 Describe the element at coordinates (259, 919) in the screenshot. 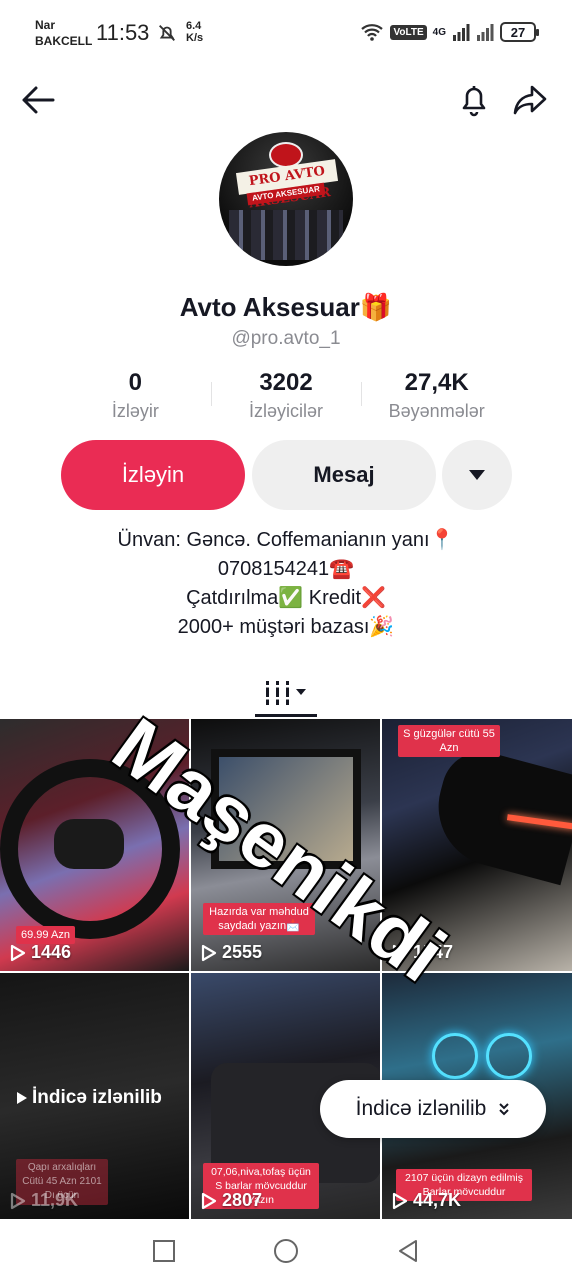

I see `video-caption-tag: Hazırda var məhdud saydadı yazın📩` at that location.